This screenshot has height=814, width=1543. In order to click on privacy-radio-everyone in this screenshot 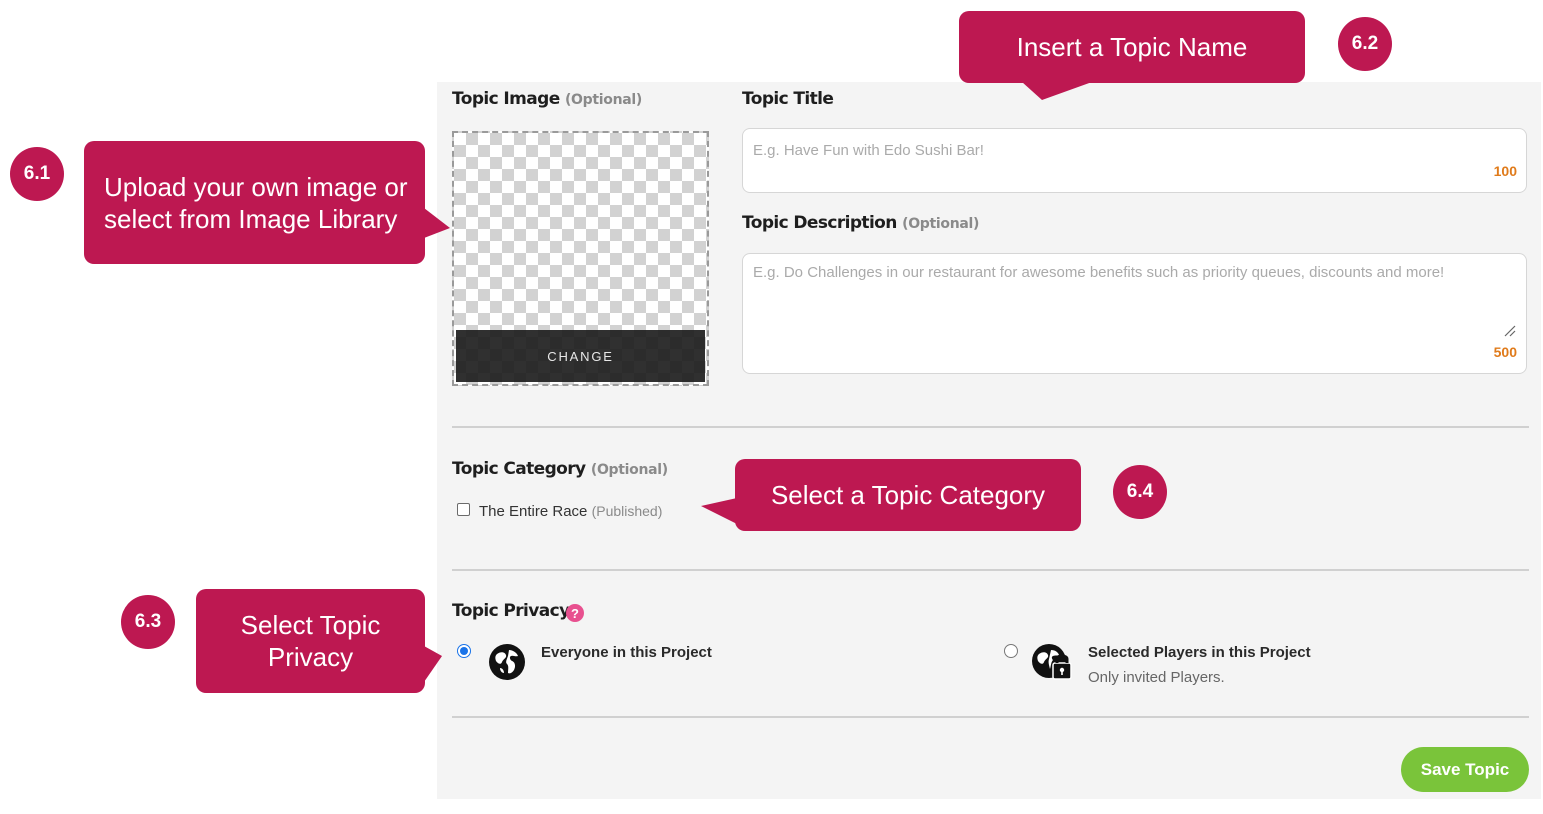, I will do `click(464, 651)`.